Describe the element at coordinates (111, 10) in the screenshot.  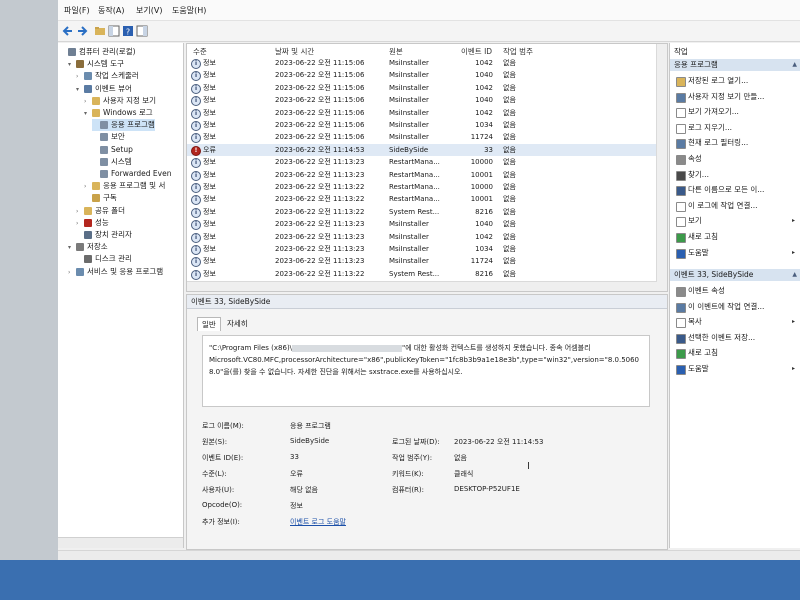
I see `menu-action: 동작(A)` at that location.